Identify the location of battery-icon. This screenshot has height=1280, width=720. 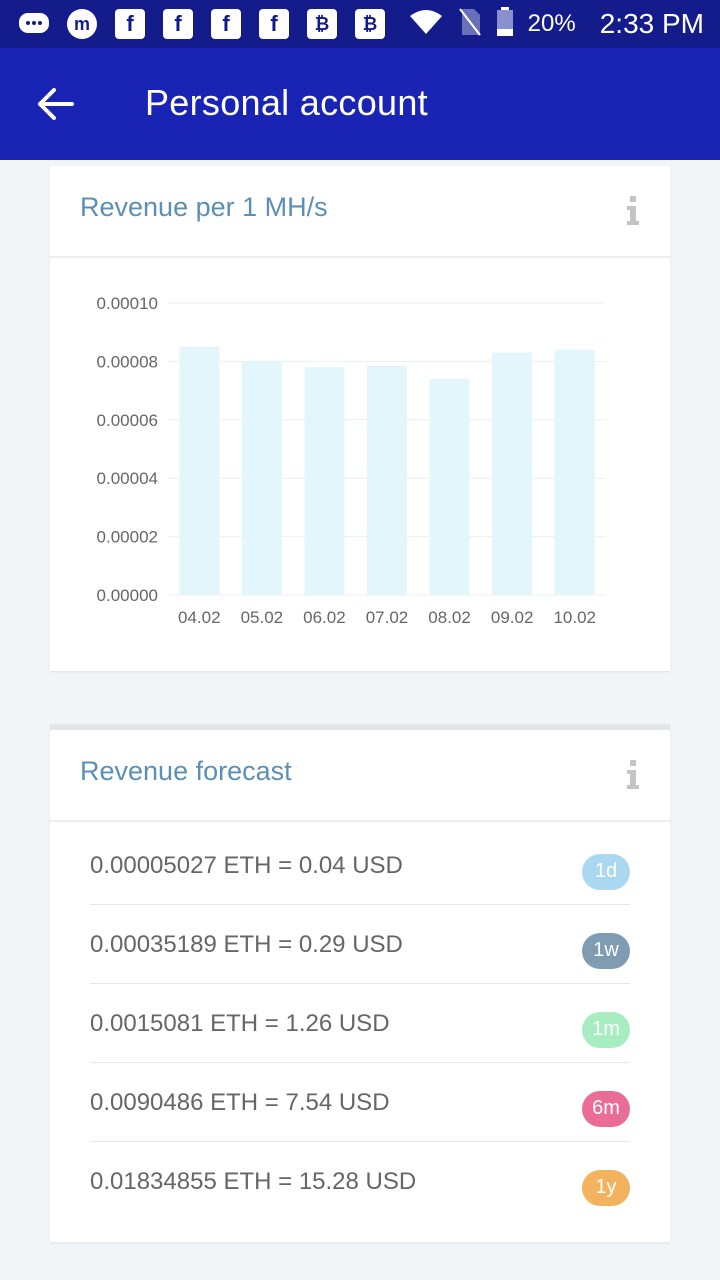
(505, 24).